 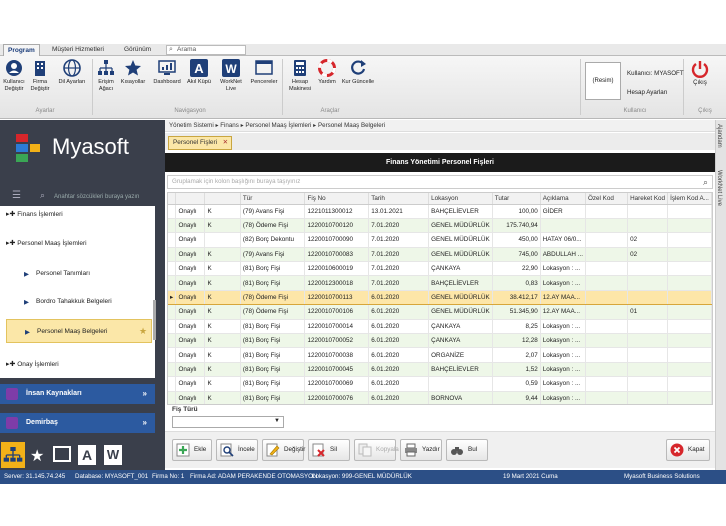 What do you see at coordinates (563, 211) in the screenshot?
I see `table-cell: GİDER` at bounding box center [563, 211].